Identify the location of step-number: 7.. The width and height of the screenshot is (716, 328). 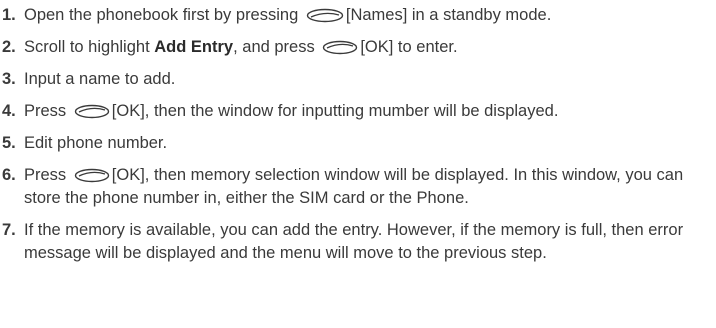
(9, 230).